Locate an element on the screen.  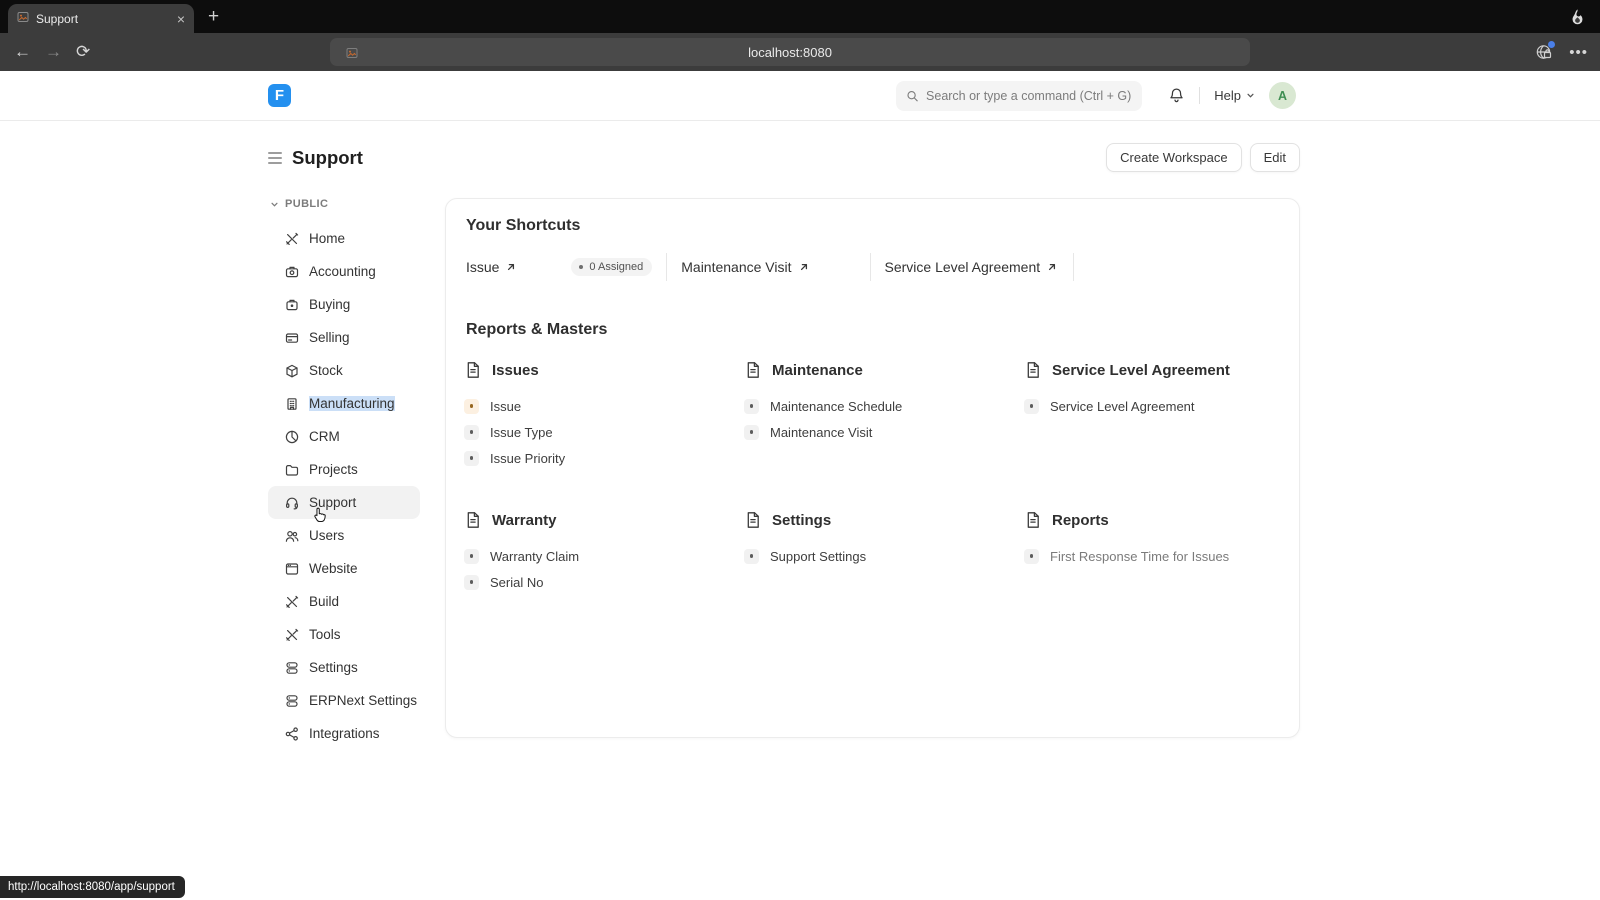
shortcut-label: Issue is located at coordinates (483, 267).